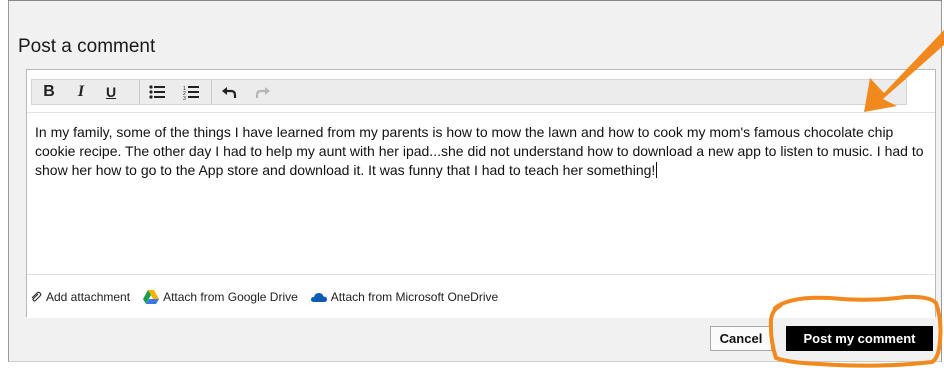  I want to click on google-drive-label: Attach from Google Drive, so click(230, 296).